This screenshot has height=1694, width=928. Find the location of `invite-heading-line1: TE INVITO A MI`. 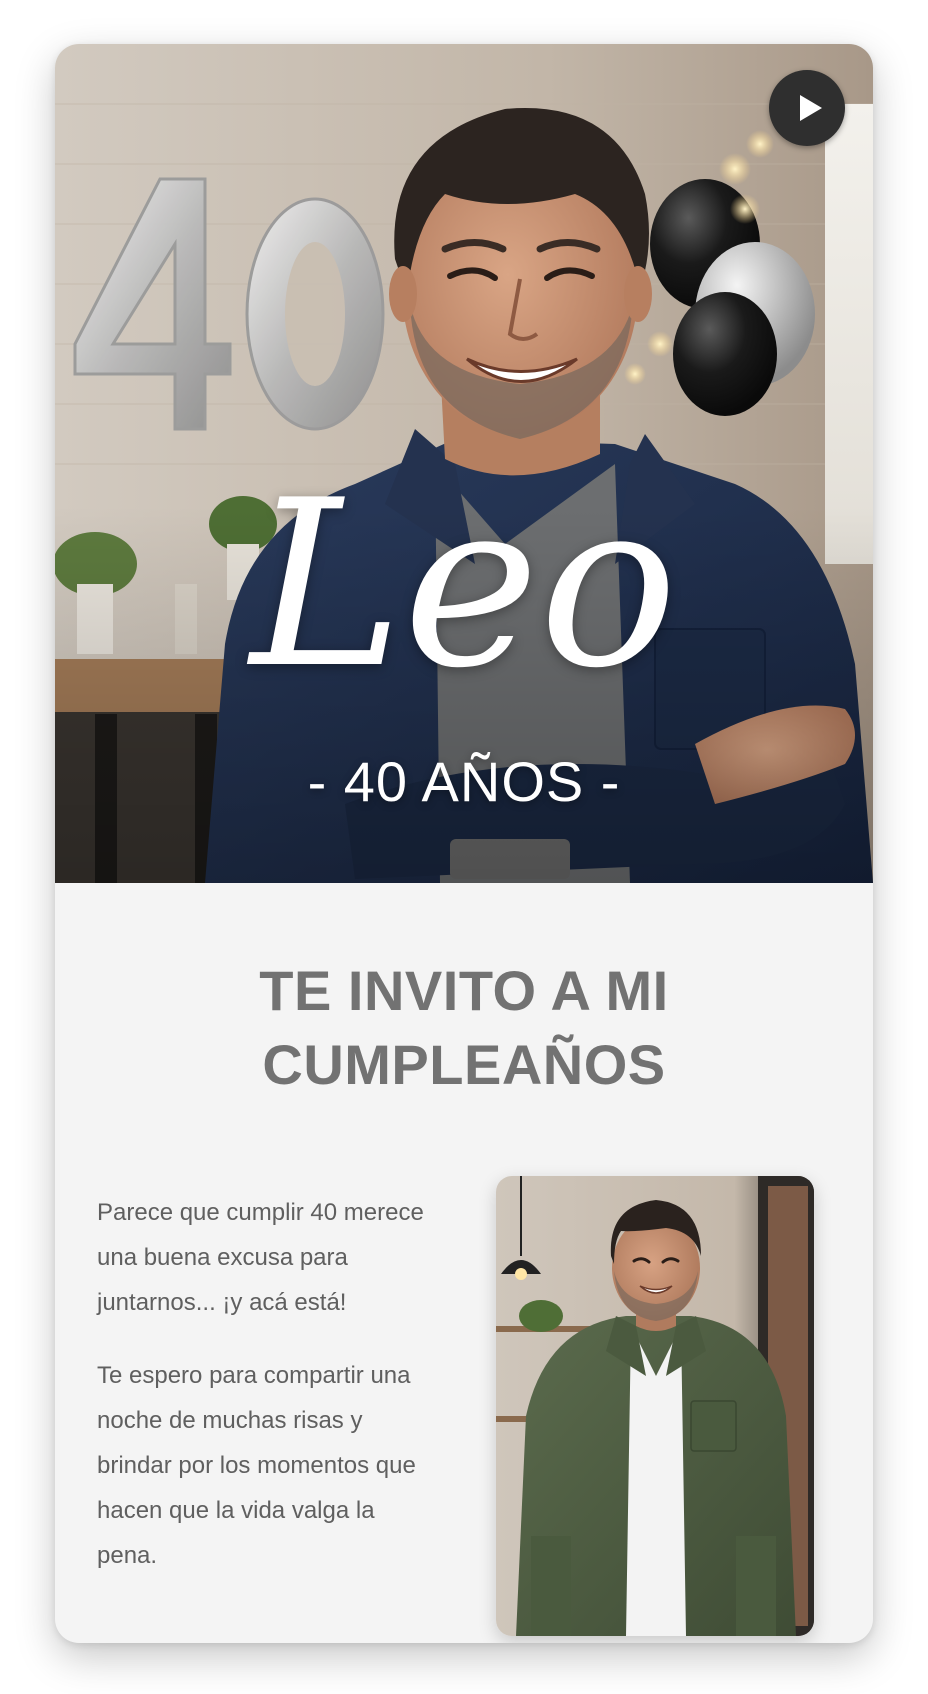

invite-heading-line1: TE INVITO A MI is located at coordinates (464, 990).